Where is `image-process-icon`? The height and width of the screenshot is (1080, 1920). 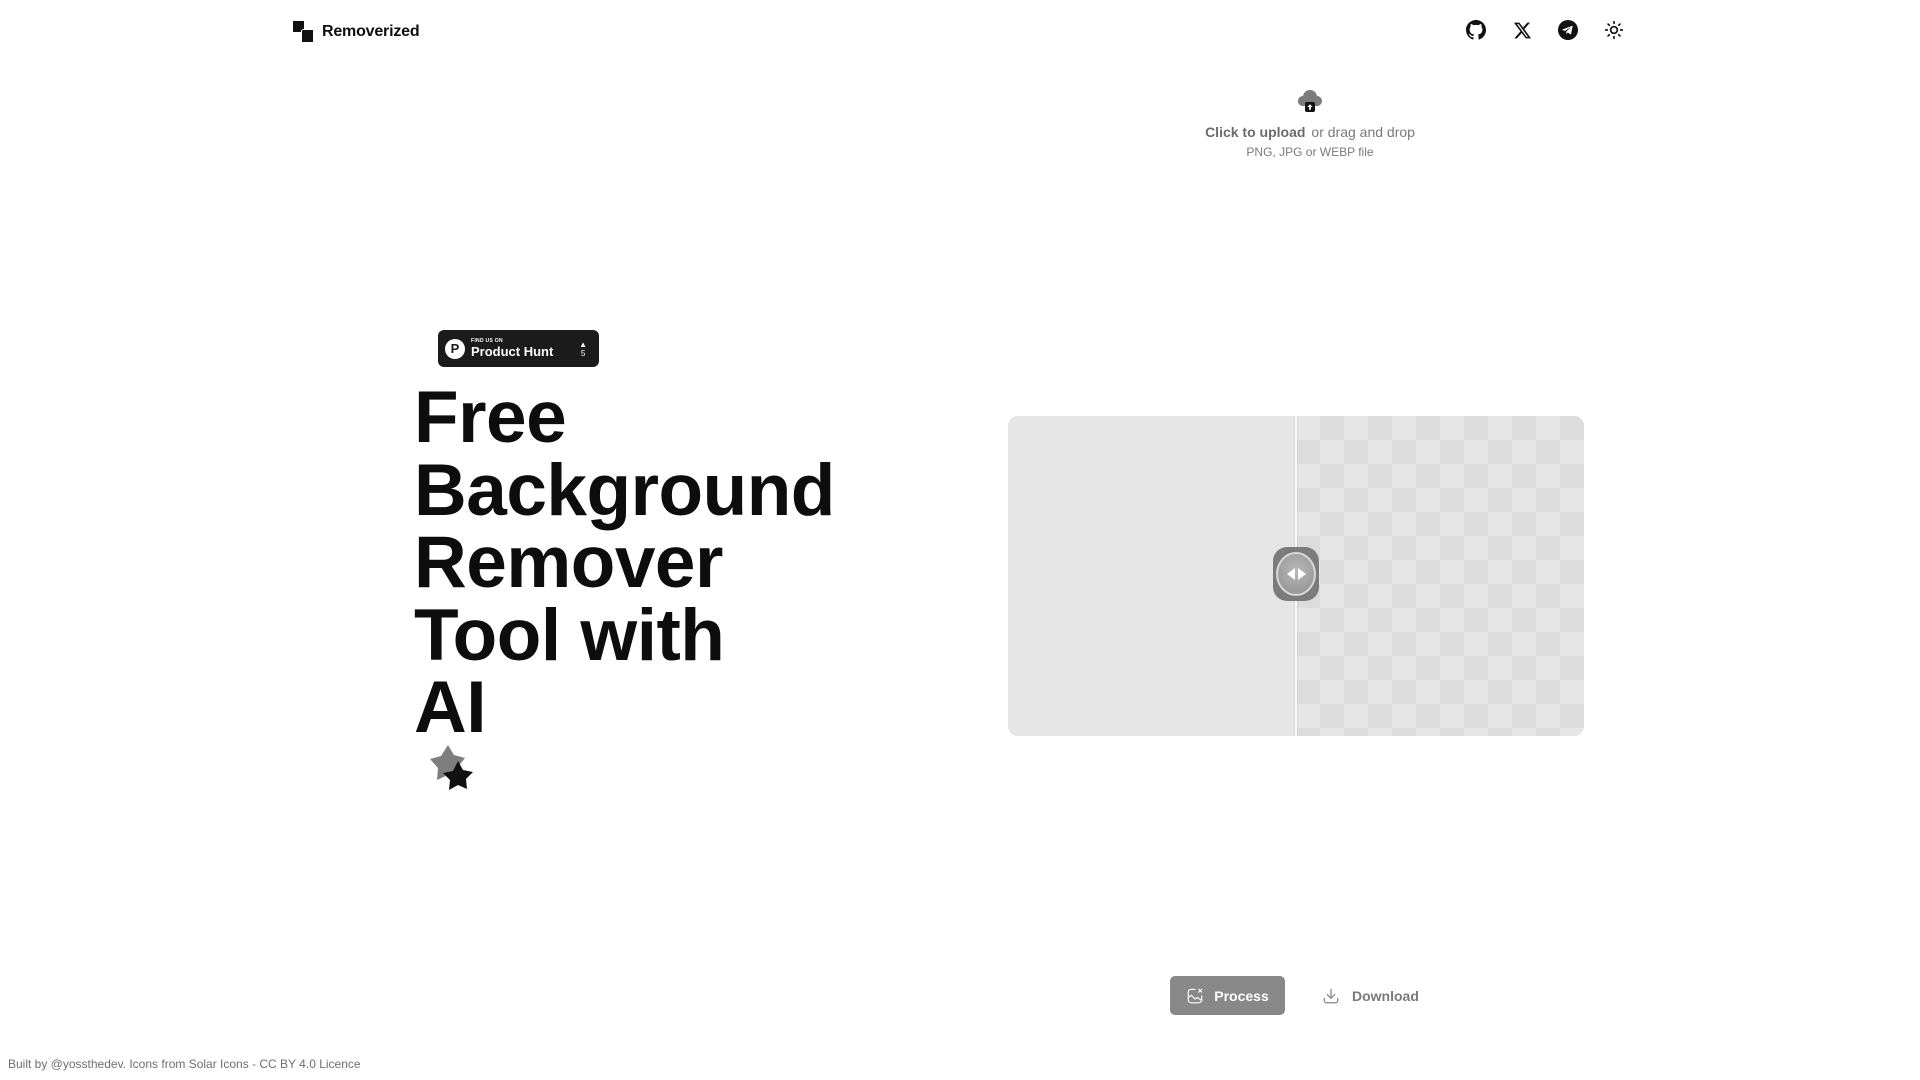
image-process-icon is located at coordinates (1195, 995).